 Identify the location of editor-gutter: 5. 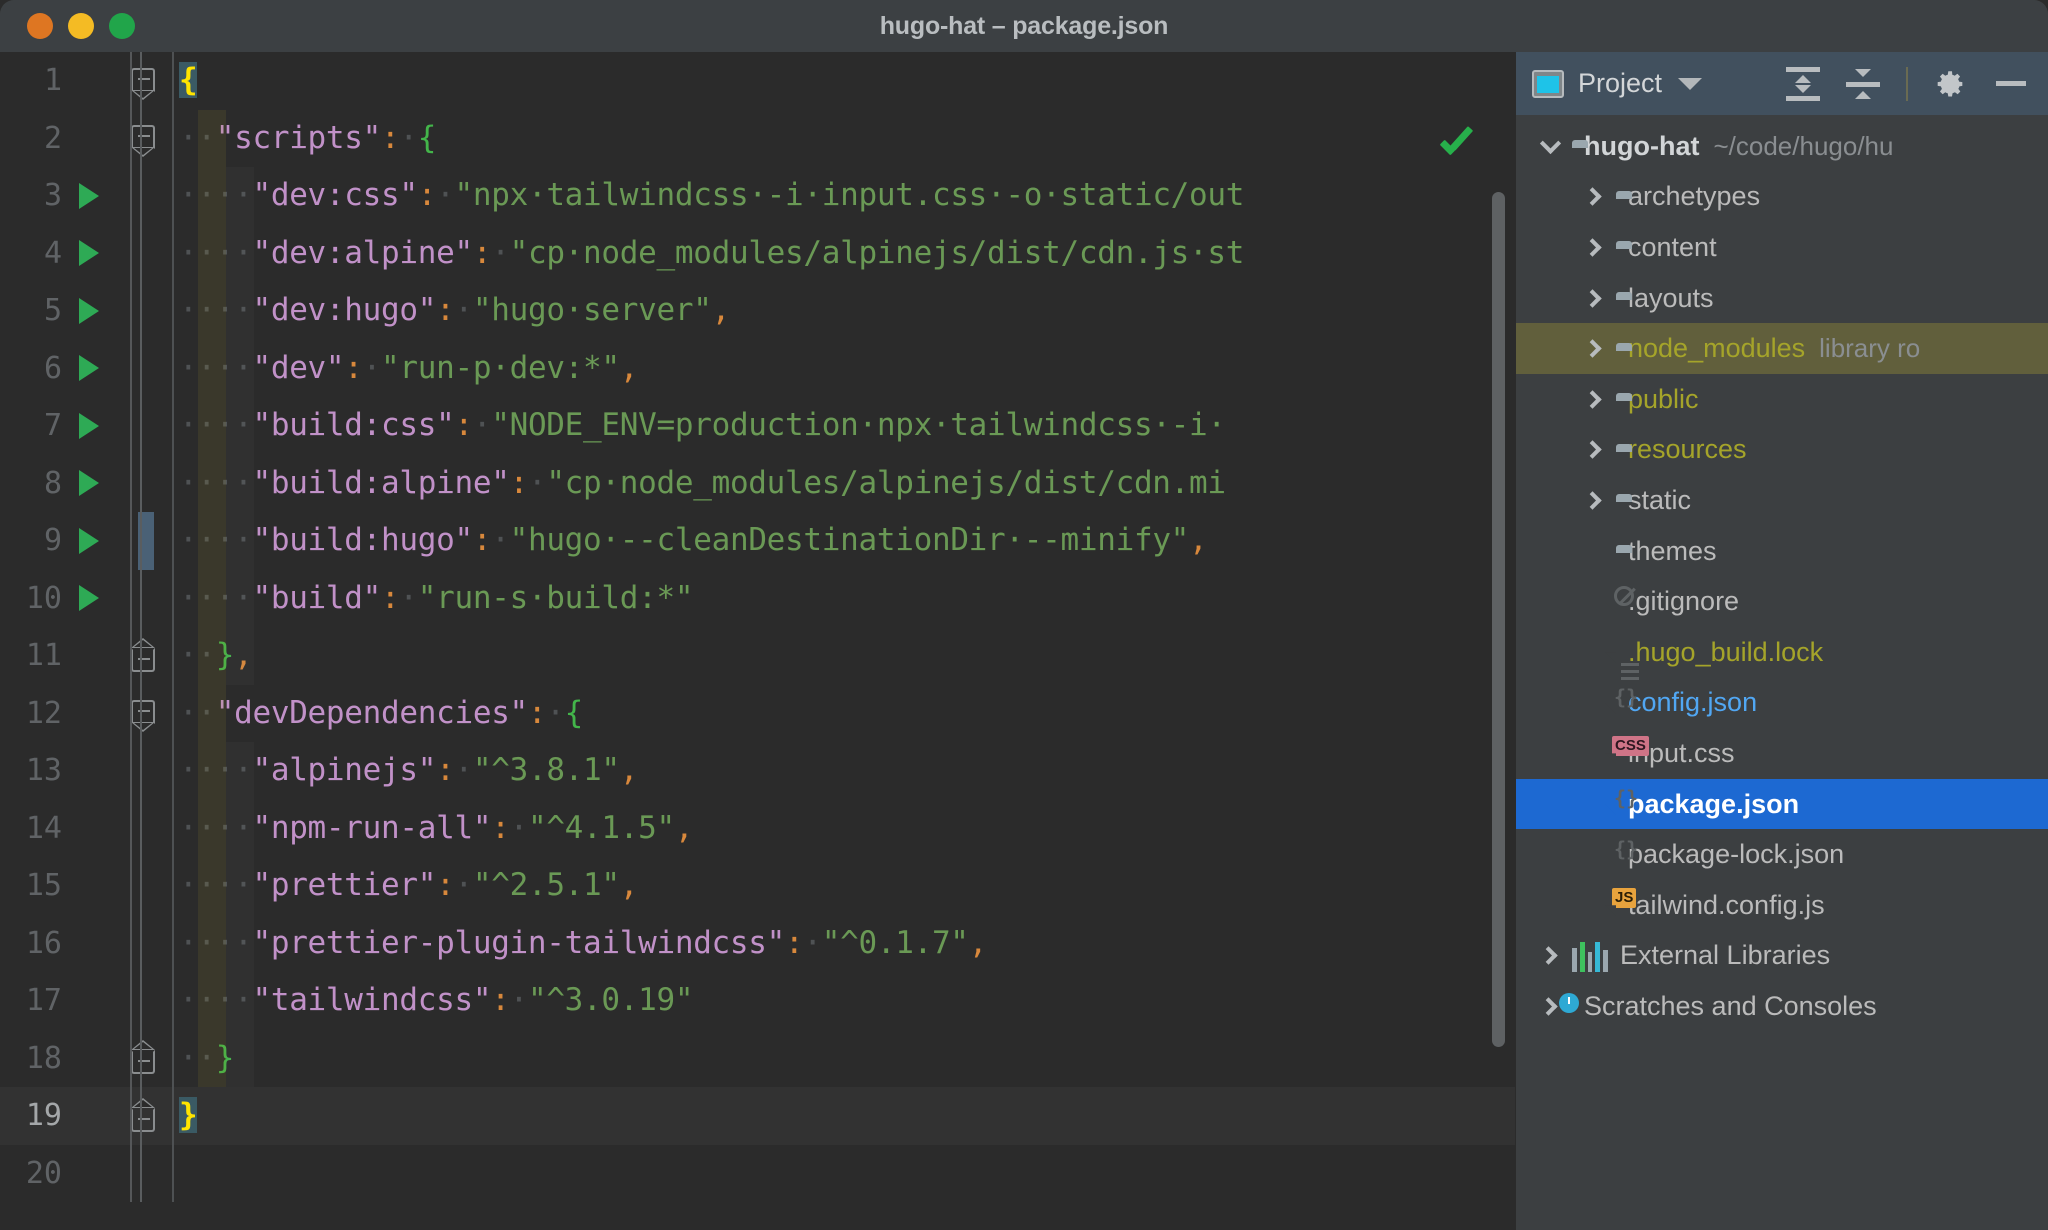
(87, 311).